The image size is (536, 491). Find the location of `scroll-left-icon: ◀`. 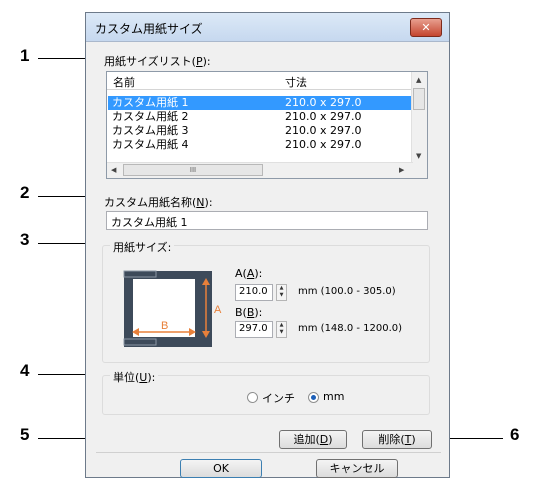

scroll-left-icon: ◀ is located at coordinates (113, 170).